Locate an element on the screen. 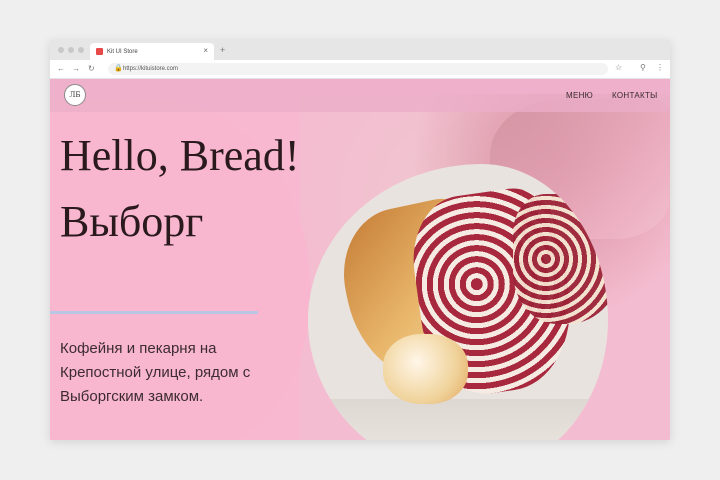  address-bar: ← → ↻ 🔒 https://kituistore.com ☆ ⚲ ⋮ is located at coordinates (360, 69).